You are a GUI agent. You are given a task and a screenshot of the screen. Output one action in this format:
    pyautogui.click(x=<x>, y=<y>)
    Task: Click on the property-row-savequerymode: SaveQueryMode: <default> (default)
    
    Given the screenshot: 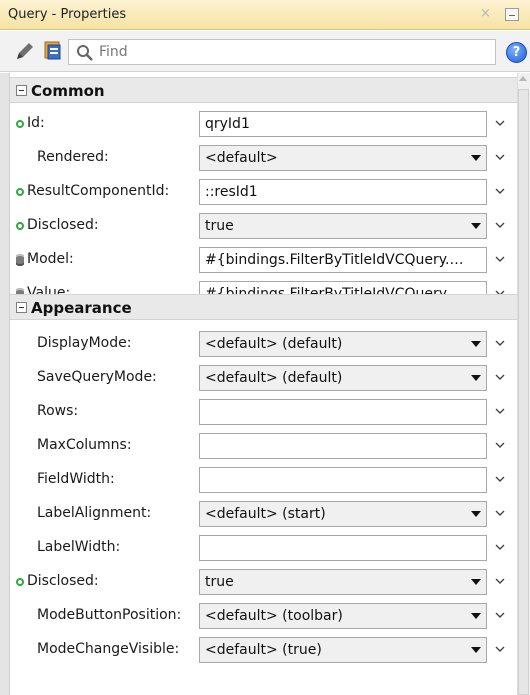 What is the action you would take?
    pyautogui.click(x=263, y=378)
    